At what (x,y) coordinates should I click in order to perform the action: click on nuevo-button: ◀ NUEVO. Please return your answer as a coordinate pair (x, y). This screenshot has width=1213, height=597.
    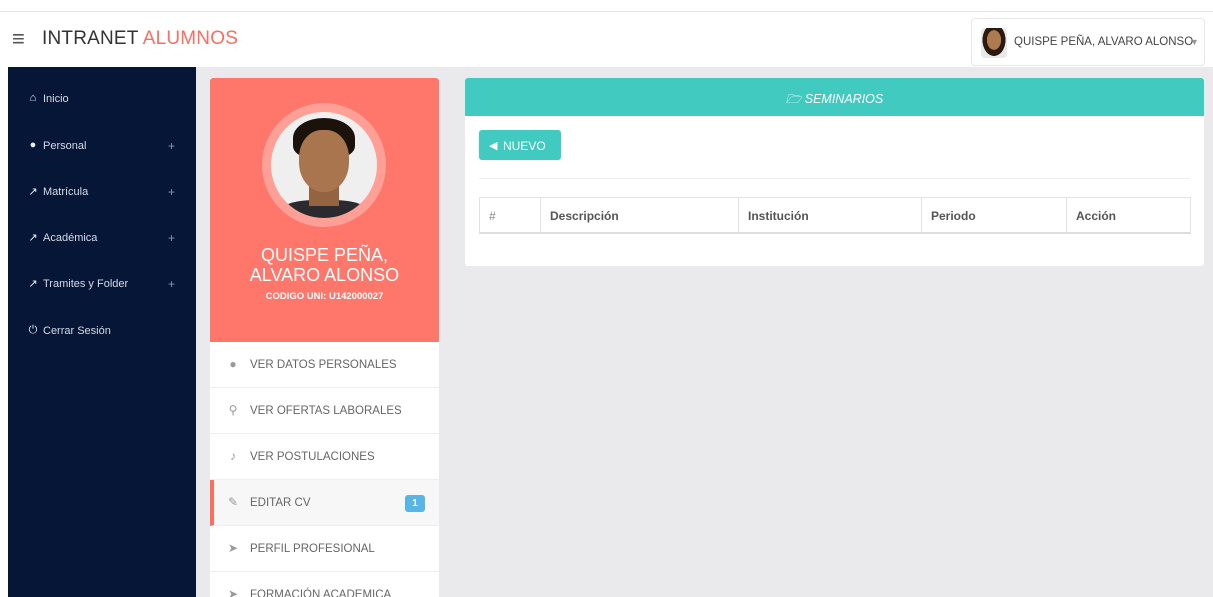
    Looking at the image, I should click on (520, 145).